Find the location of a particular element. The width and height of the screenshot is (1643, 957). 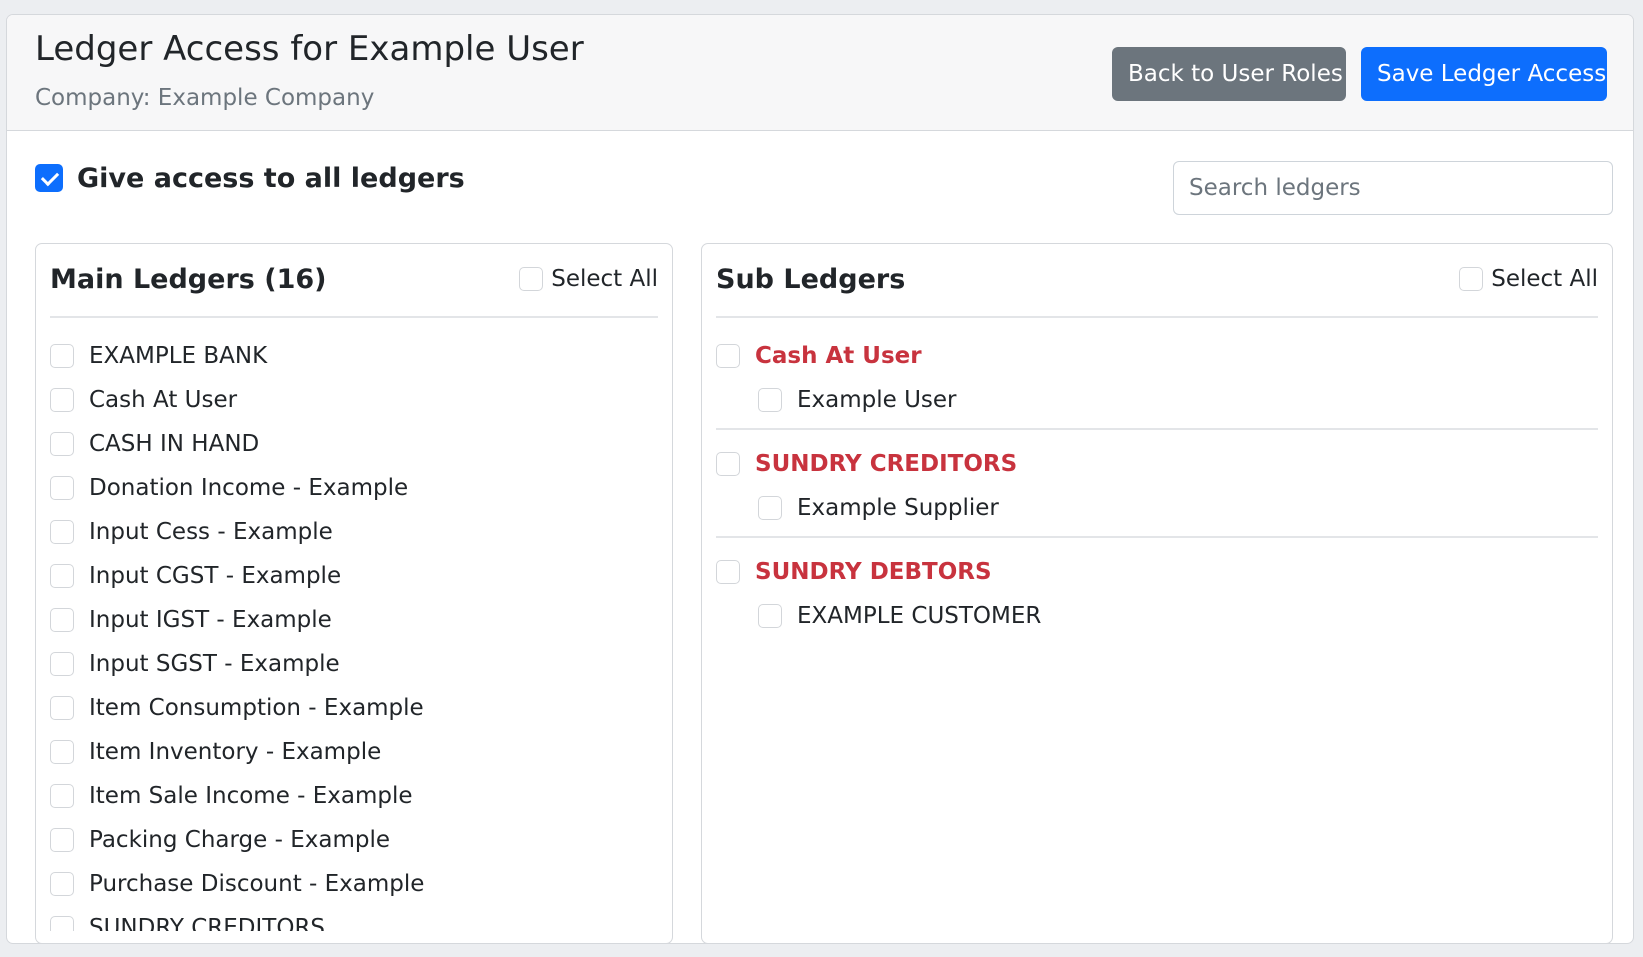

sub-select-all-checkbox is located at coordinates (1471, 279).